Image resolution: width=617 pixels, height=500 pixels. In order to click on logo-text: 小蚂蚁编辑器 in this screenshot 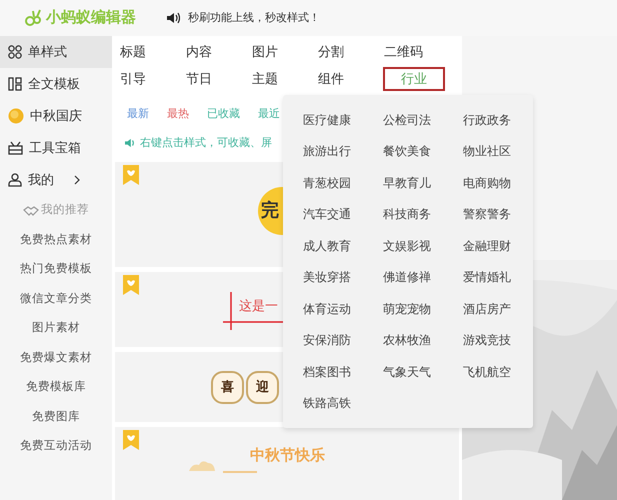, I will do `click(91, 18)`.